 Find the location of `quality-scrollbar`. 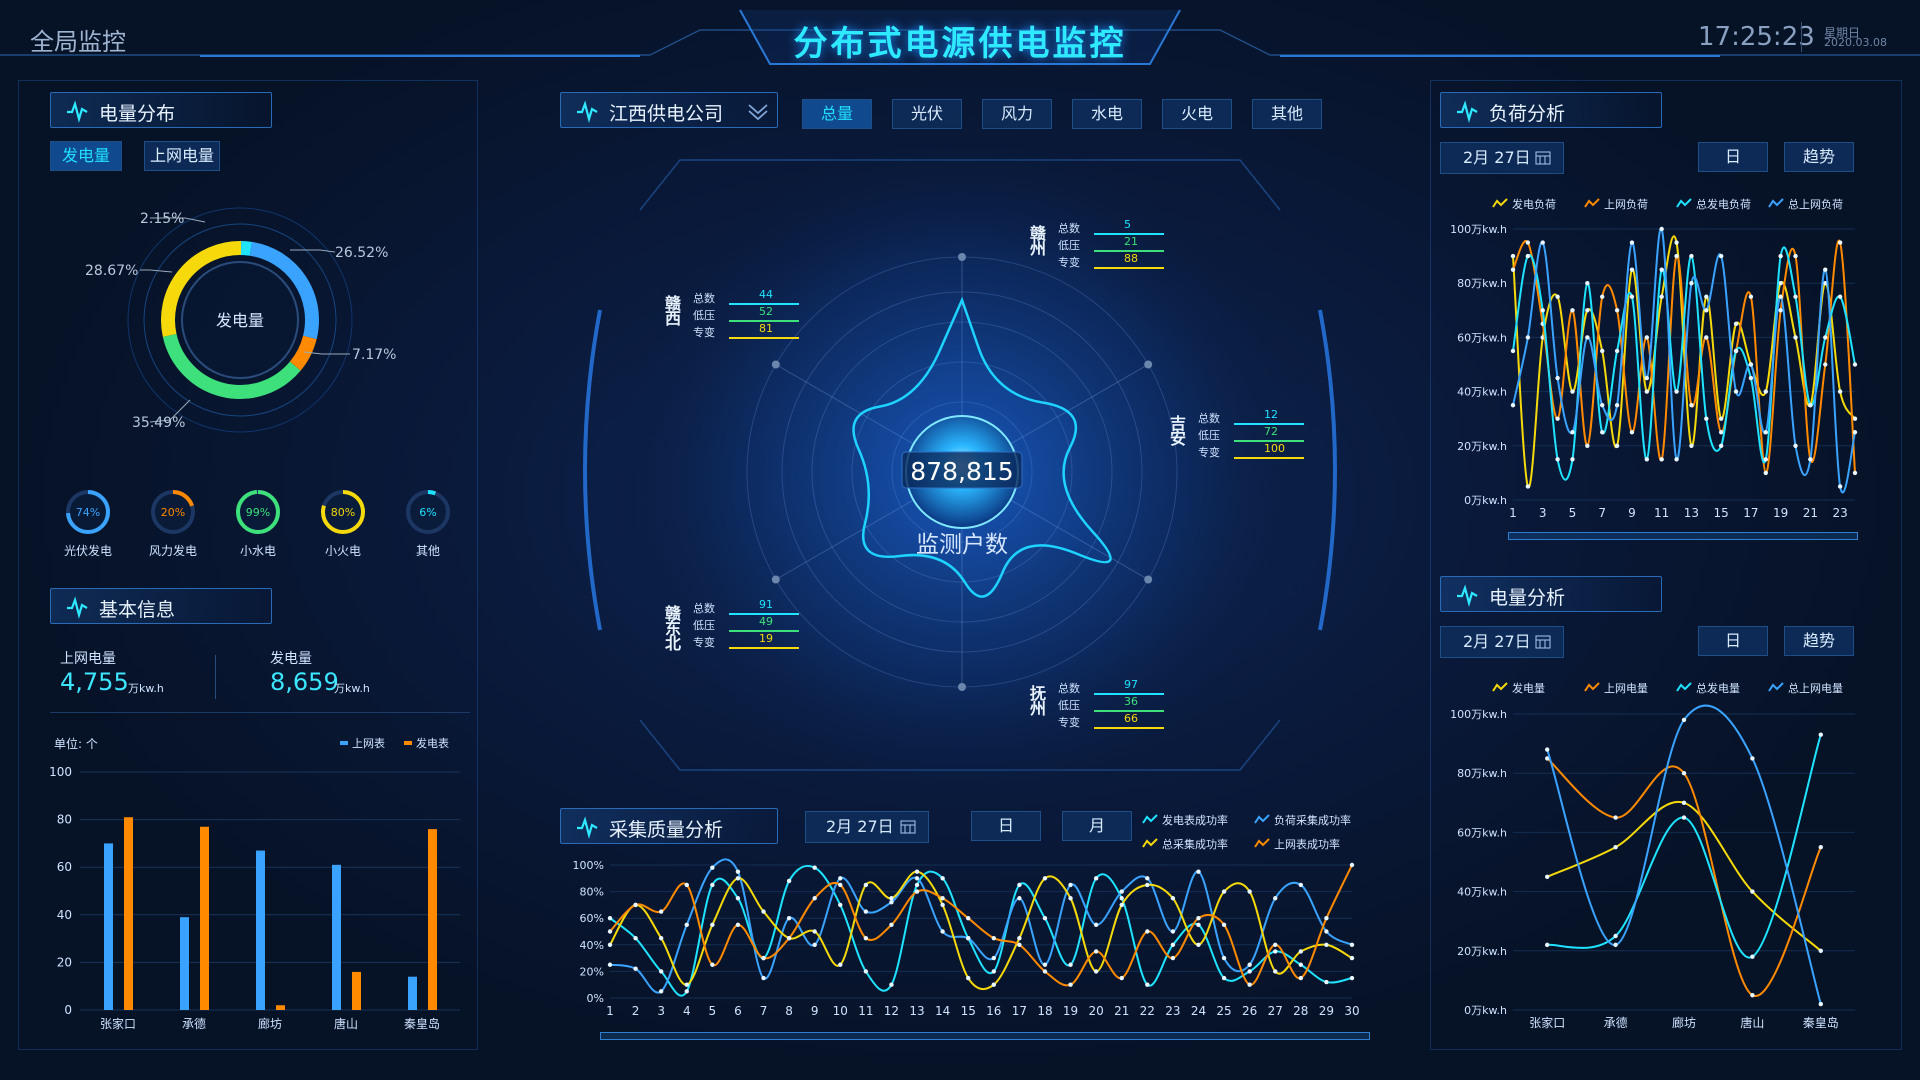

quality-scrollbar is located at coordinates (985, 1036).